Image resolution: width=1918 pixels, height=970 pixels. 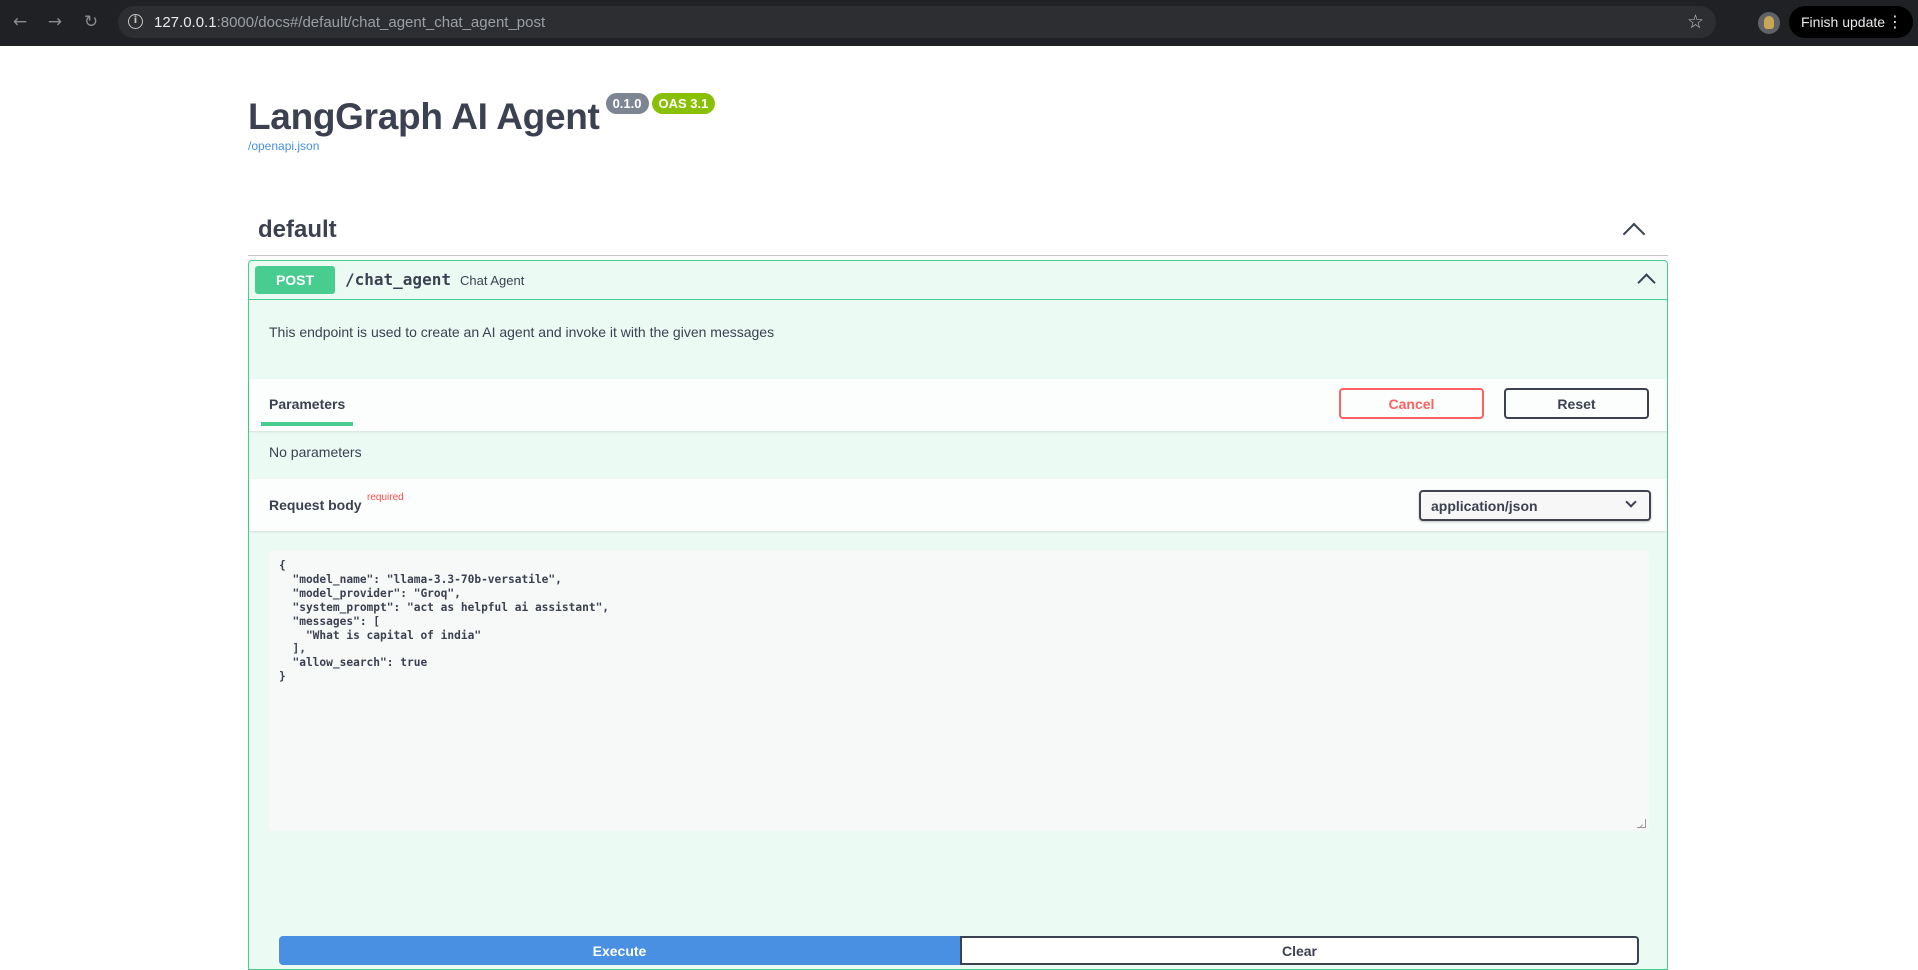 I want to click on method-badge: POST, so click(x=295, y=280).